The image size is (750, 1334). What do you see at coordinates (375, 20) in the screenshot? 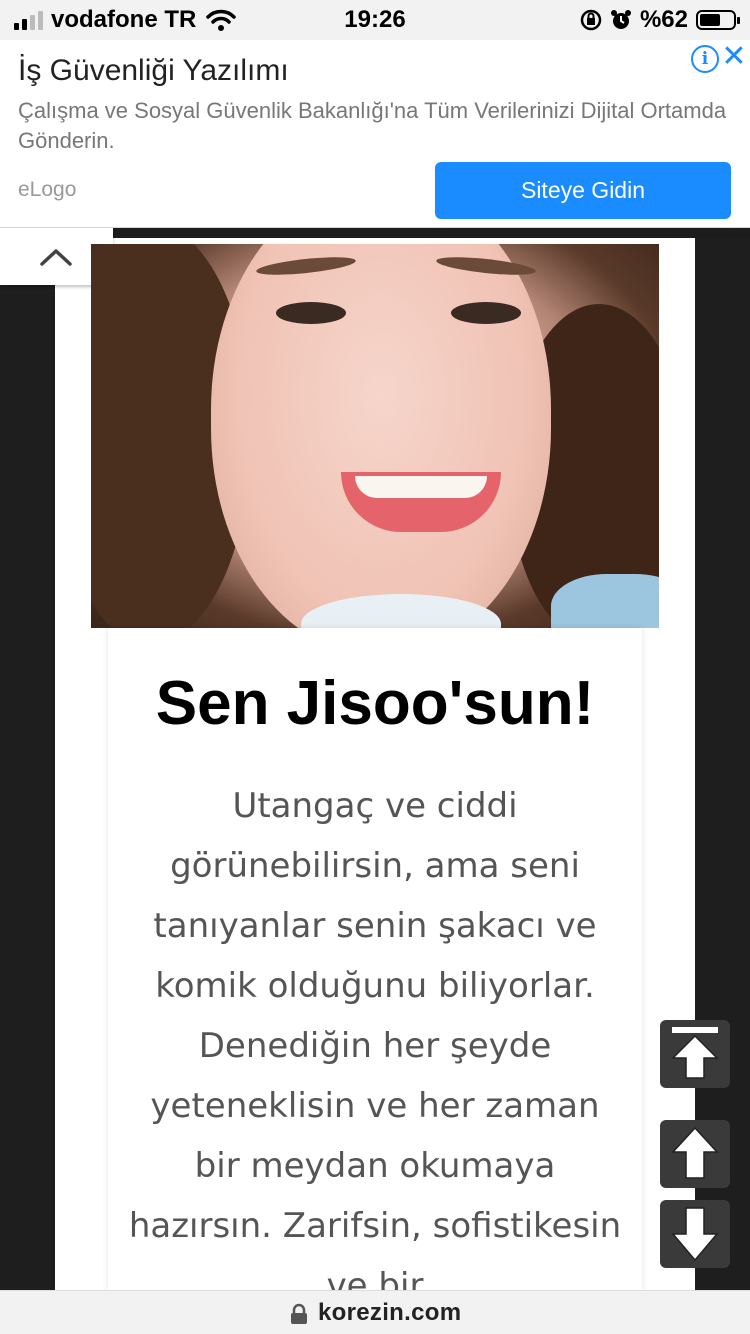
I see `status-bar: vodafone TR 19:26 %62` at bounding box center [375, 20].